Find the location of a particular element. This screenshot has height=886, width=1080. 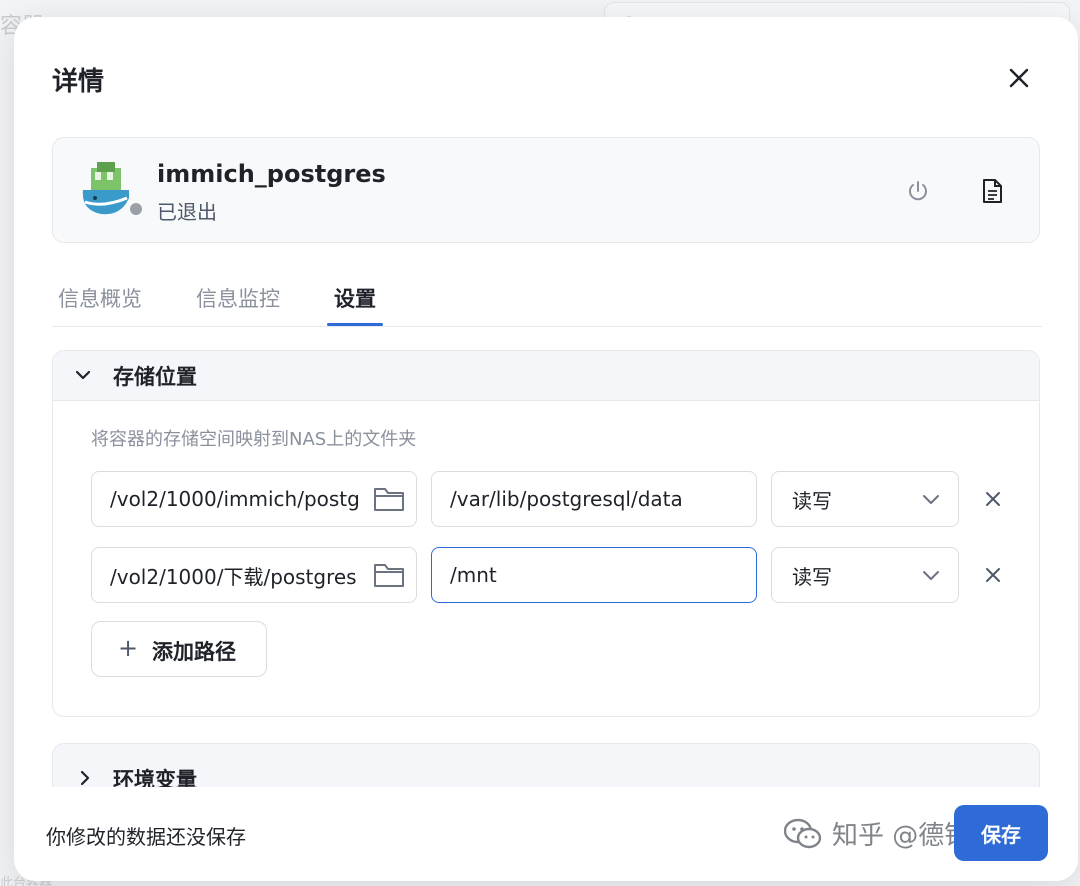

container-card: immich_postgres 已退出 is located at coordinates (546, 190).